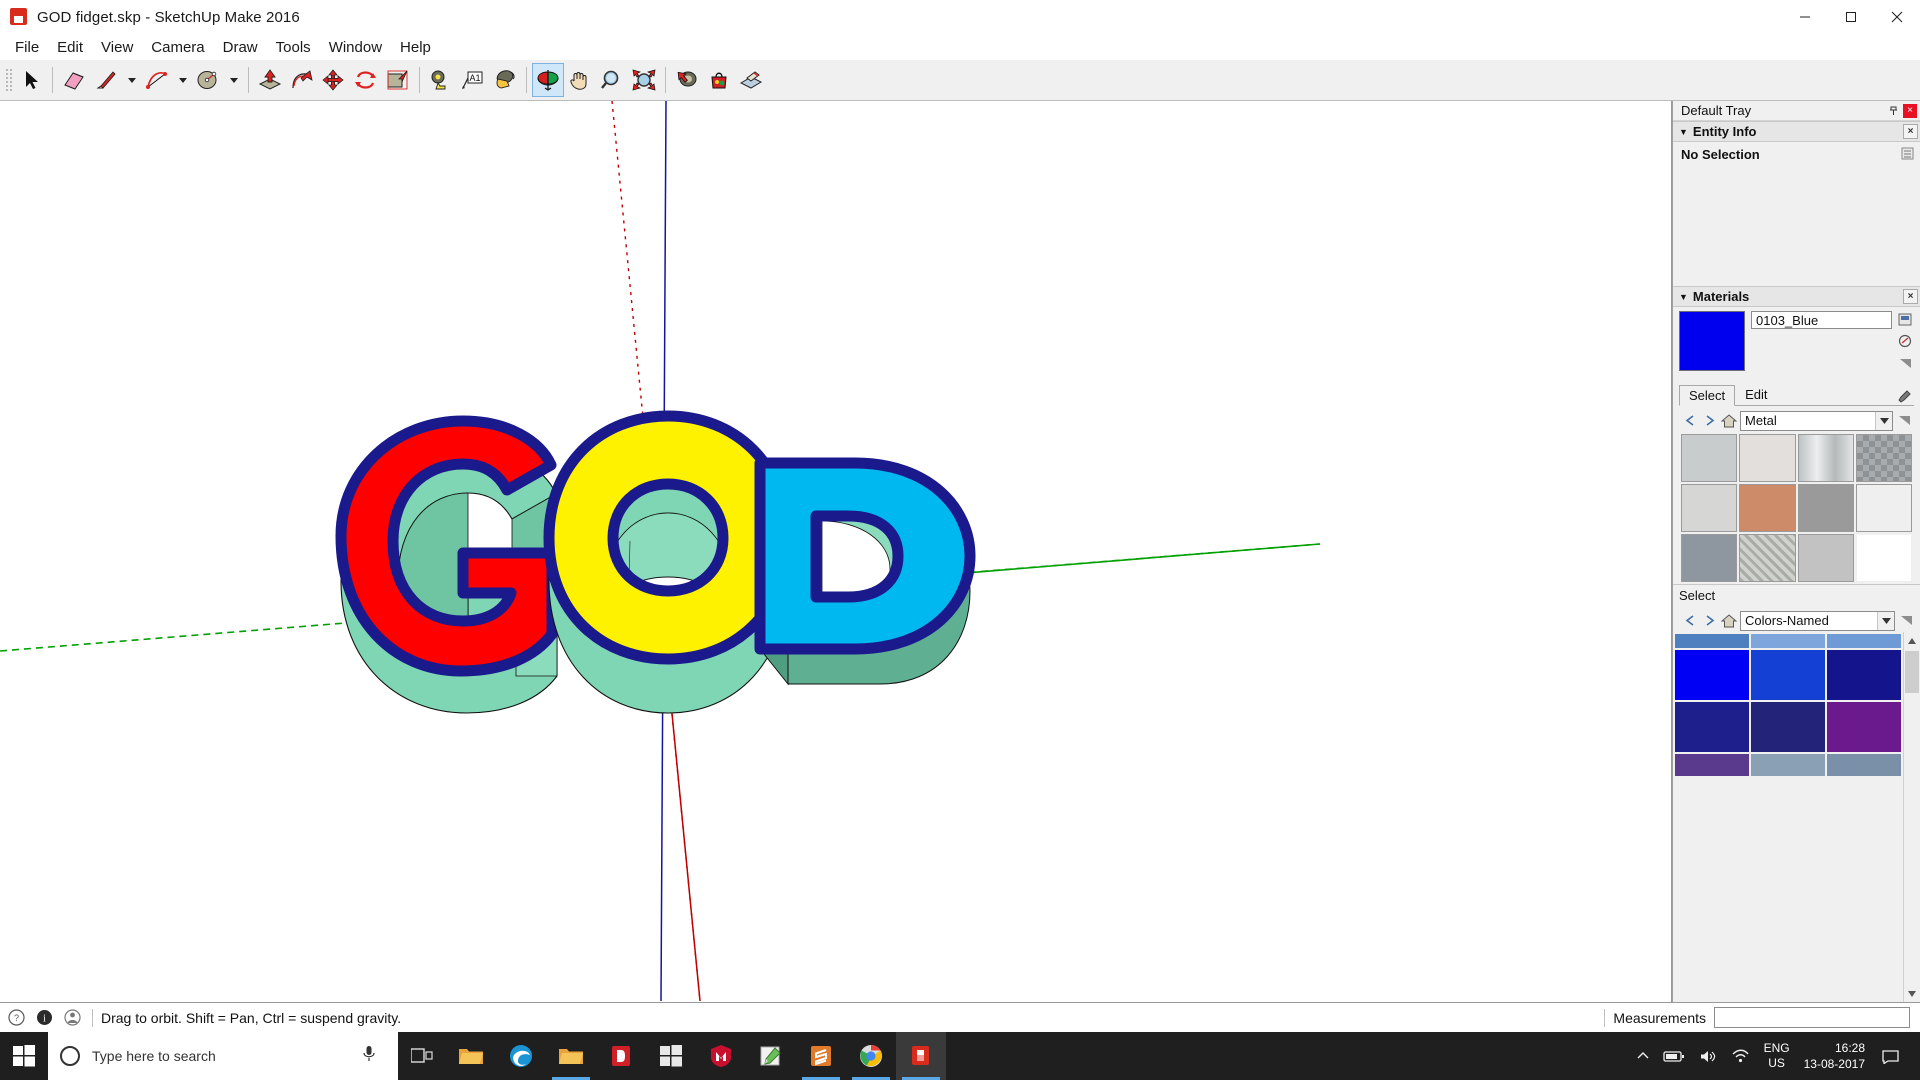 The image size is (1920, 1080). I want to click on task-view-icon, so click(422, 1056).